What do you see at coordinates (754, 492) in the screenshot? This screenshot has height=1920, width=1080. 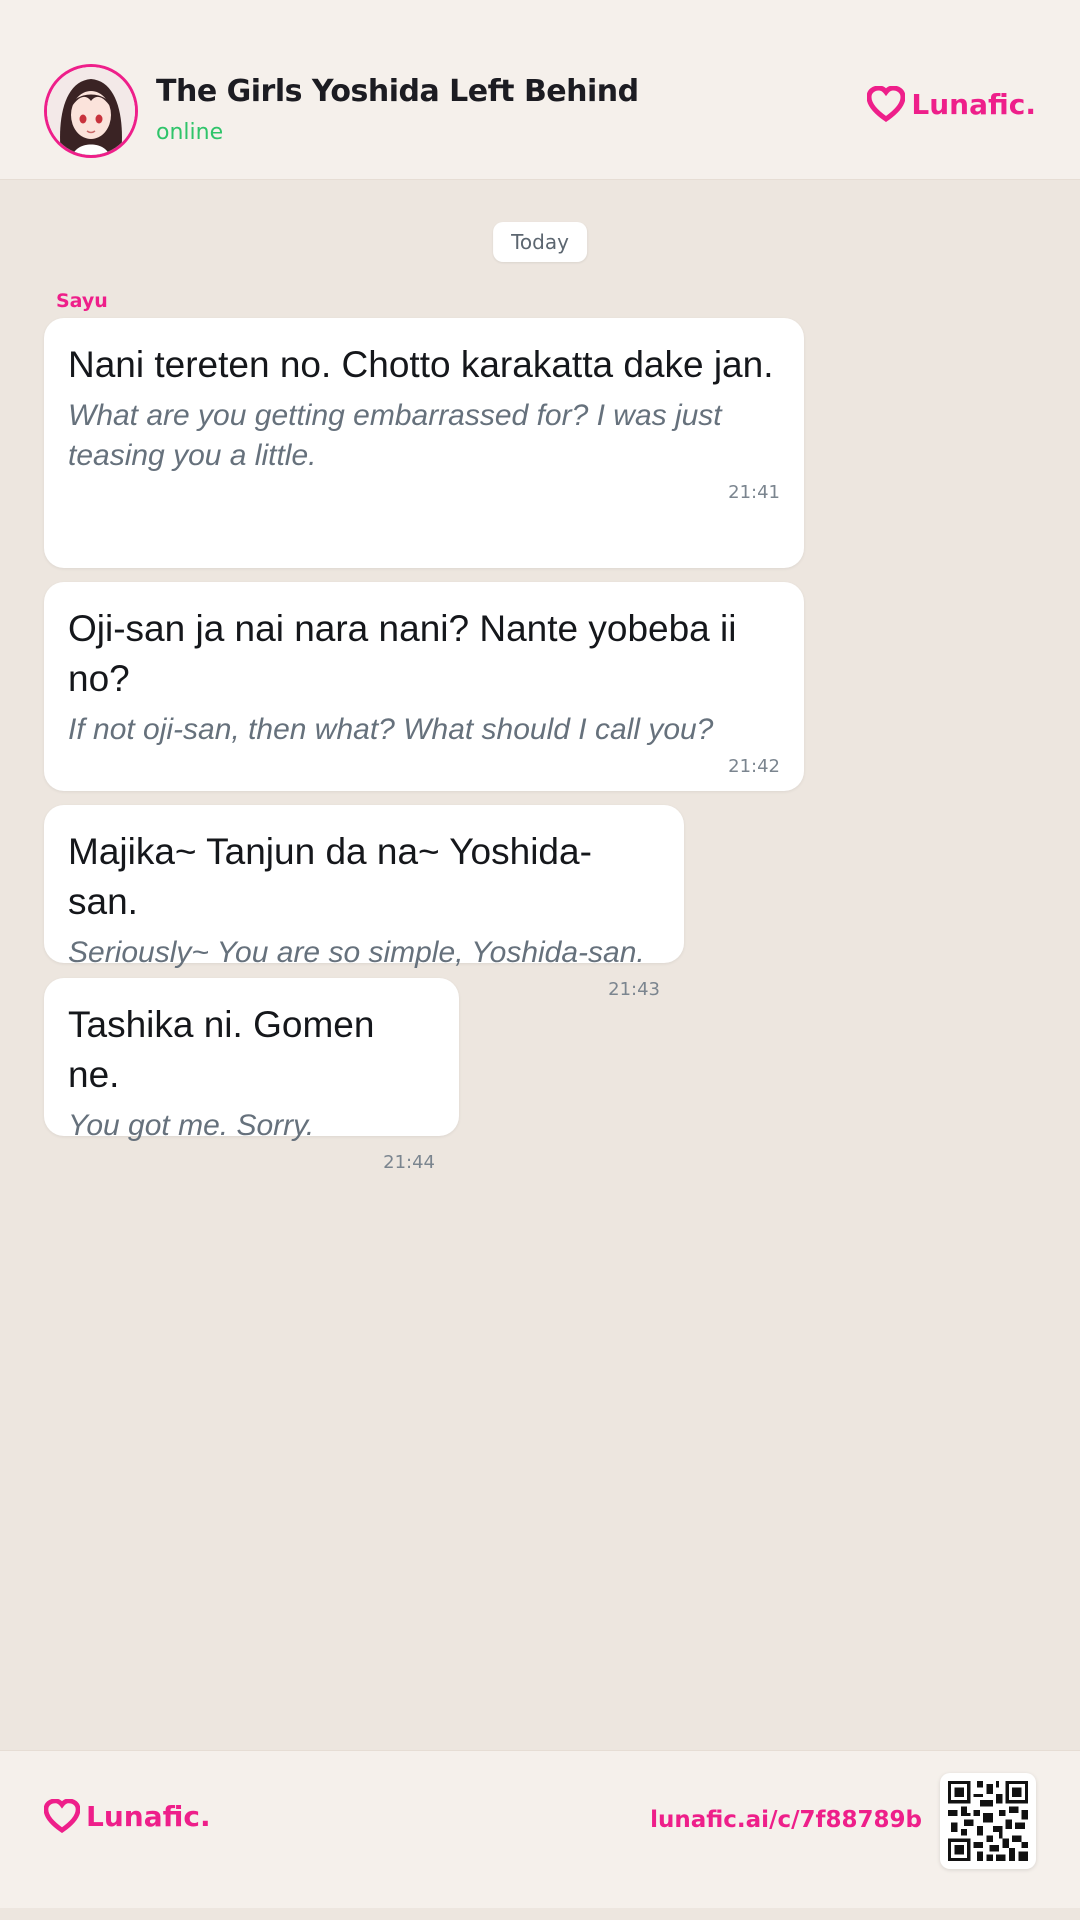 I see `message-time: 21:41` at bounding box center [754, 492].